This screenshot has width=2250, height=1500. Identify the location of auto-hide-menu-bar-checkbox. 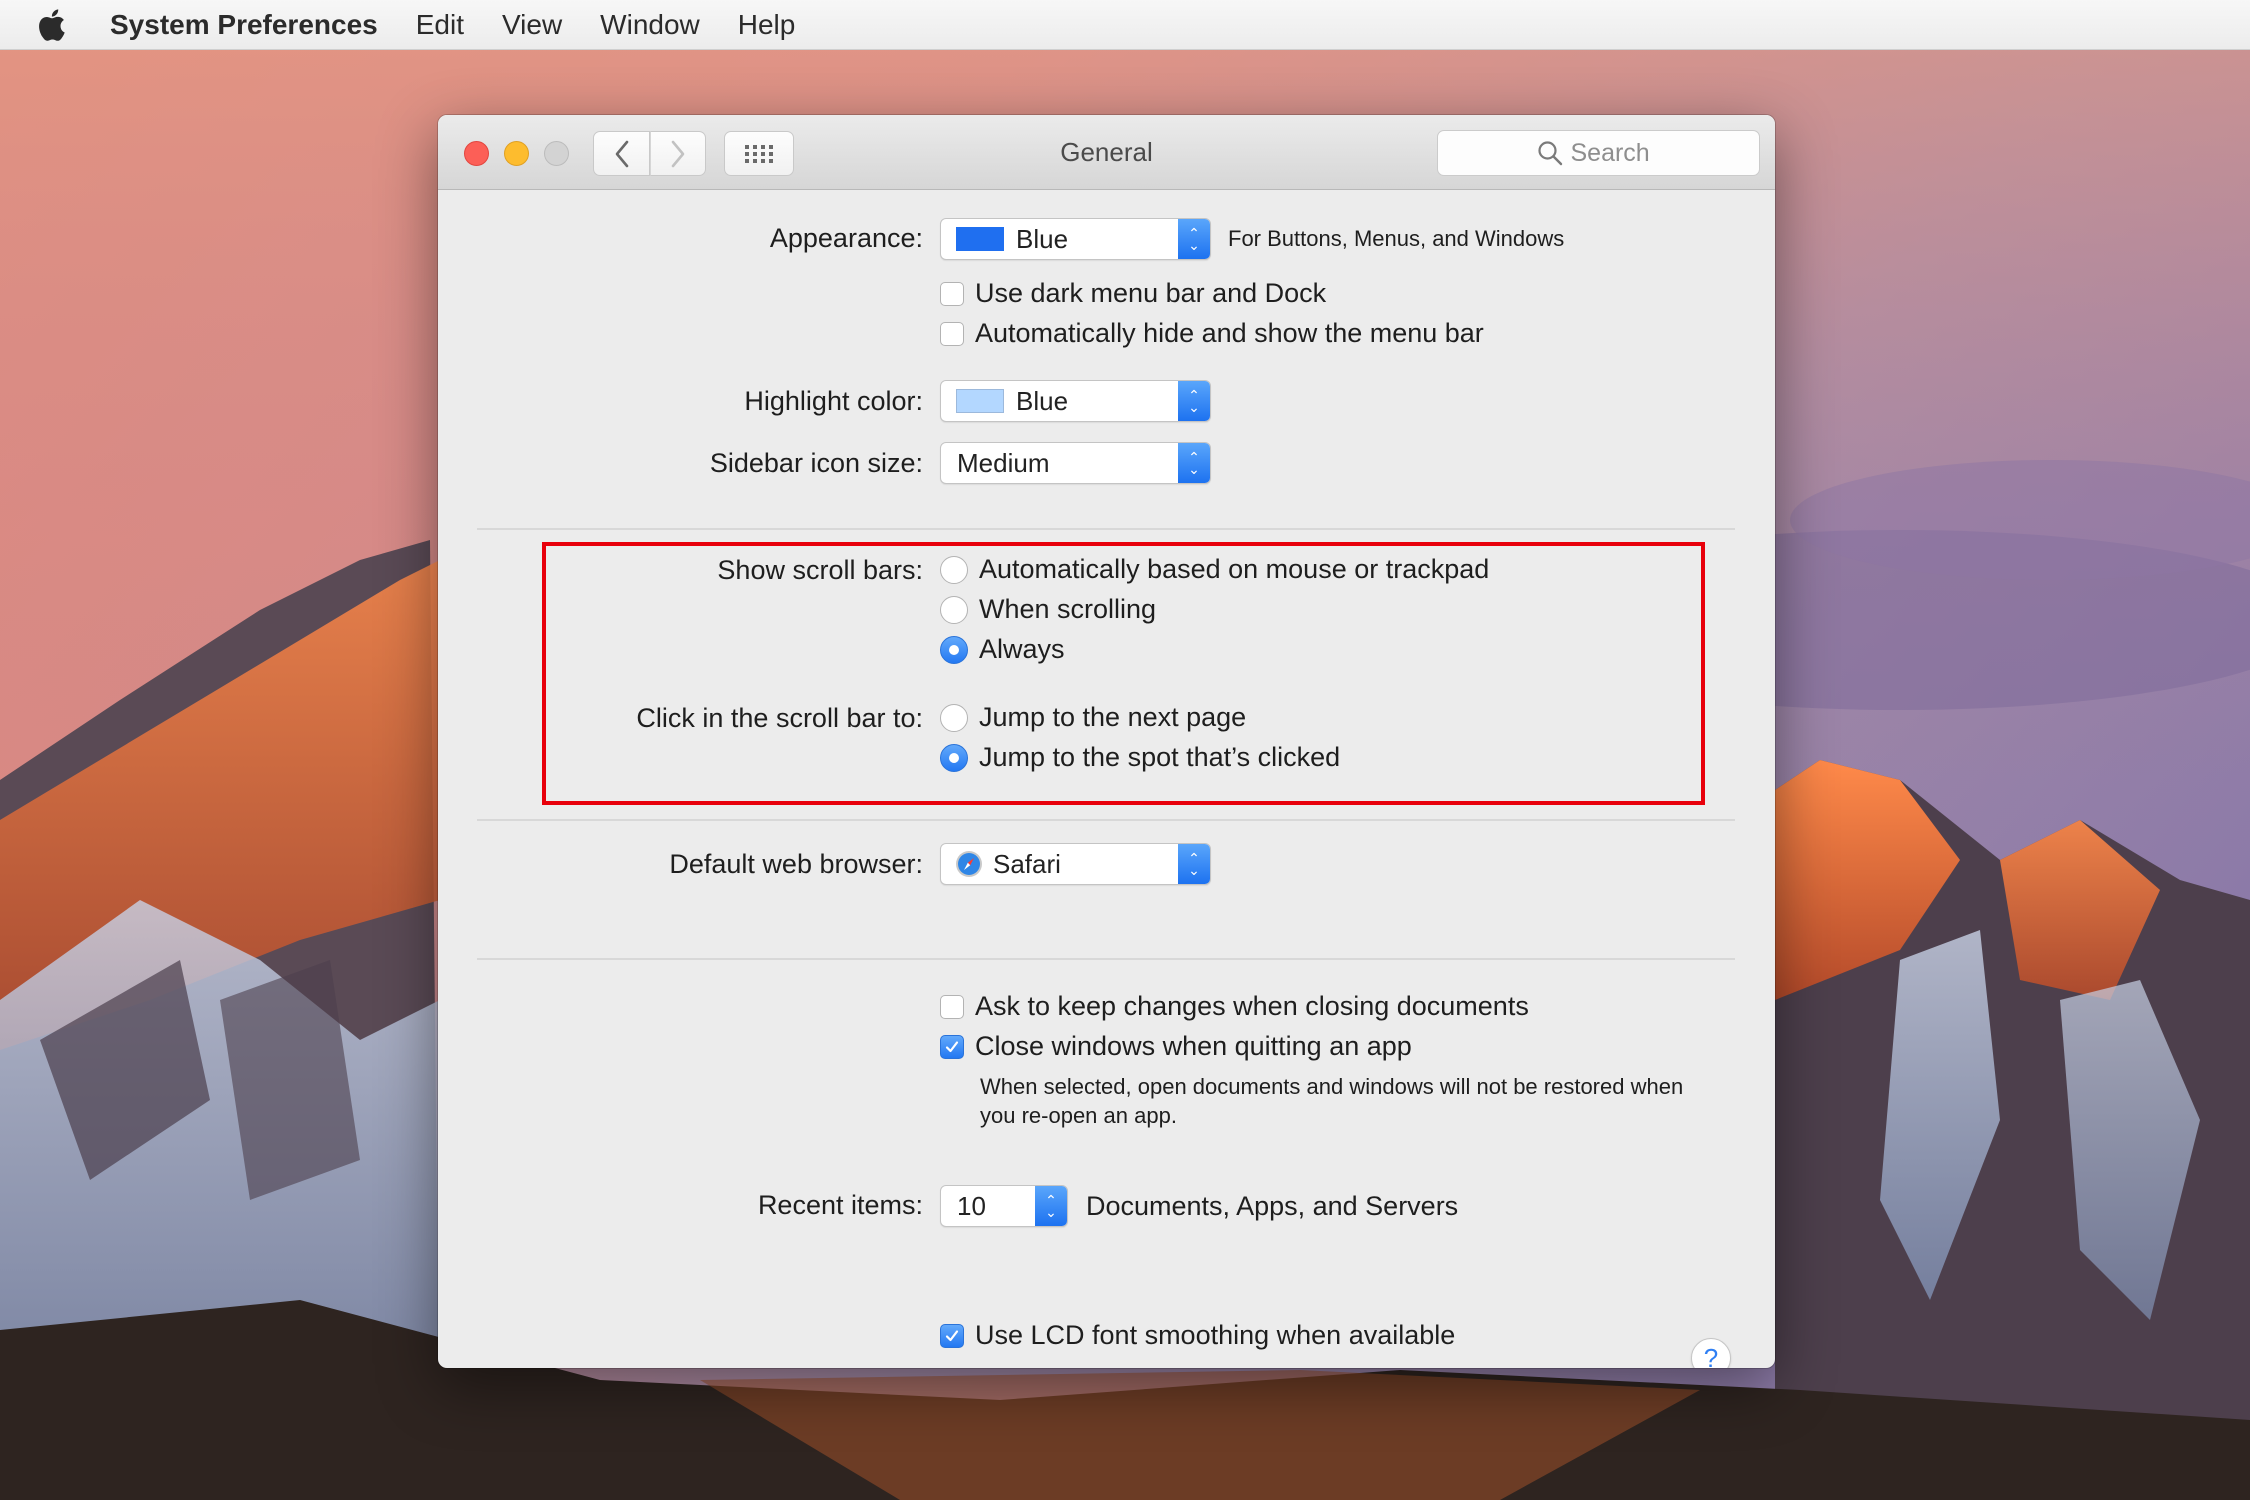
(952, 333).